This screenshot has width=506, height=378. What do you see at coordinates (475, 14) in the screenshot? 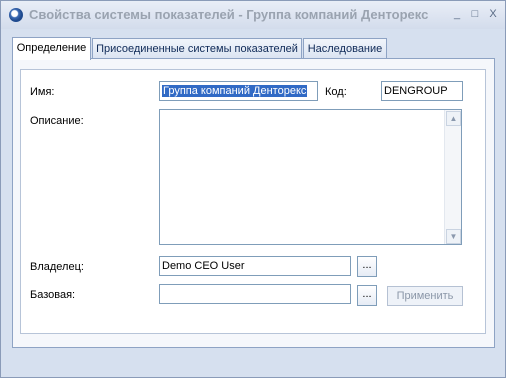
I see `maximize-button: □` at bounding box center [475, 14].